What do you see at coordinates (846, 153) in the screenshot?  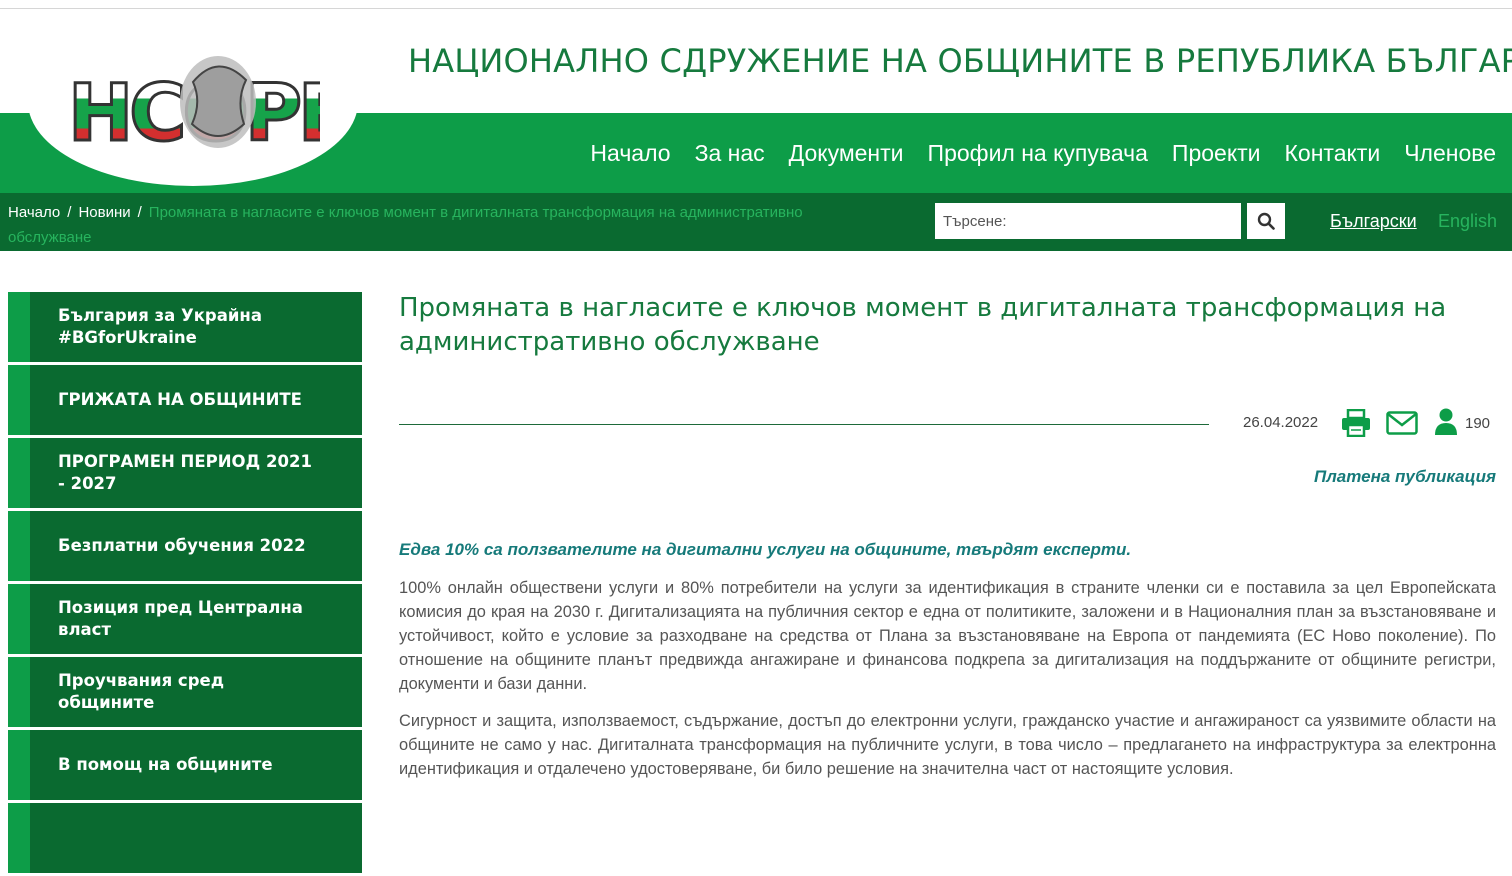 I see `nav-documents: Документи` at bounding box center [846, 153].